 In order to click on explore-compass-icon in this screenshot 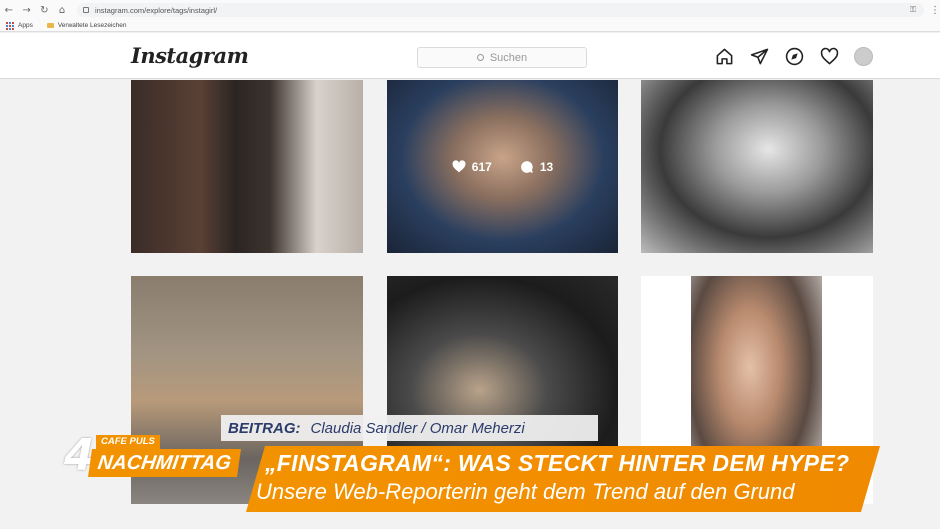, I will do `click(794, 56)`.